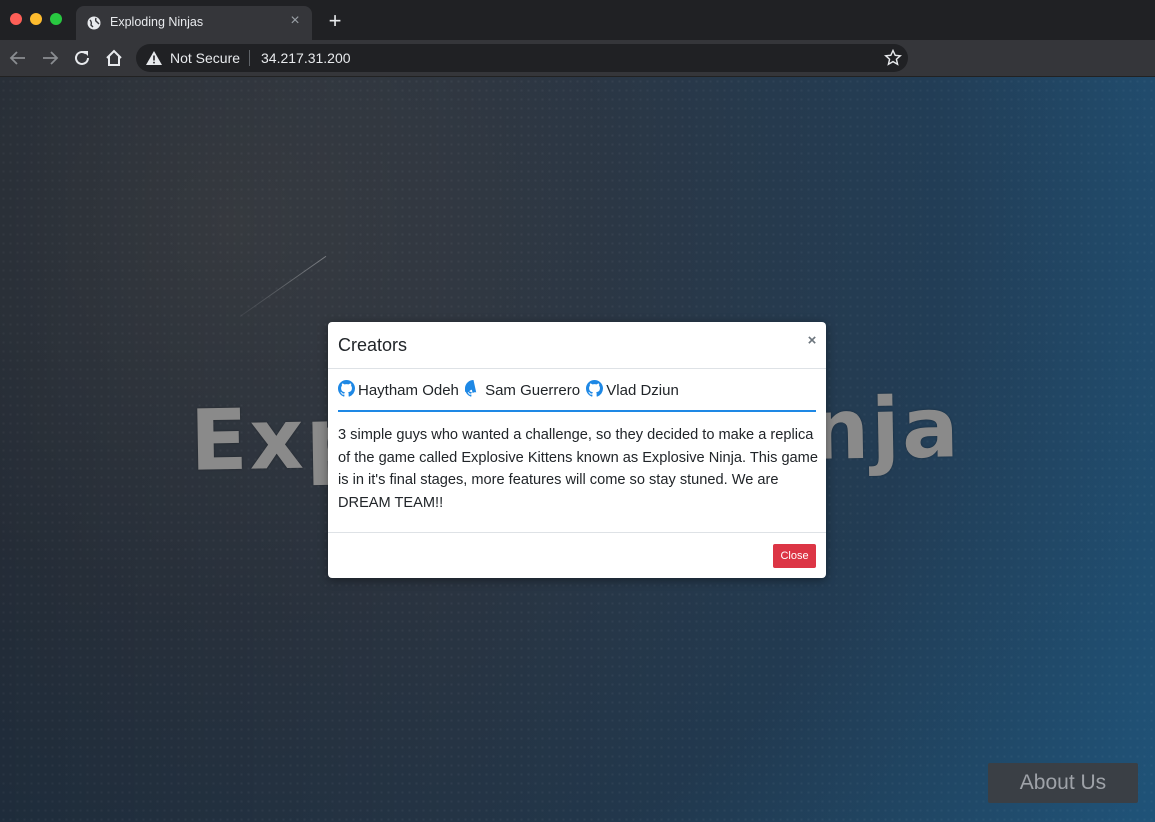  What do you see at coordinates (533, 390) in the screenshot?
I see `creator-name: Sam Guerrero` at bounding box center [533, 390].